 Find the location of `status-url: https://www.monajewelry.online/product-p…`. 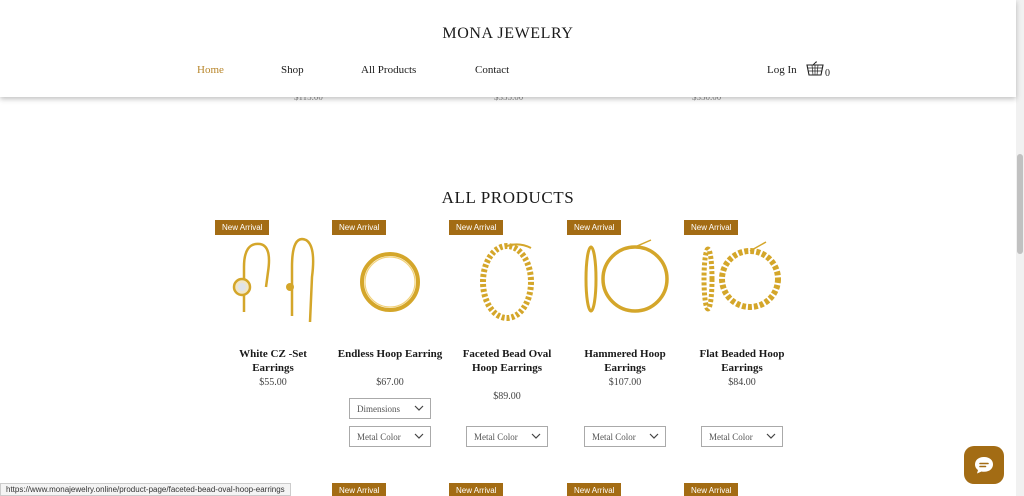

status-url: https://www.monajewelry.online/product-p… is located at coordinates (145, 489).